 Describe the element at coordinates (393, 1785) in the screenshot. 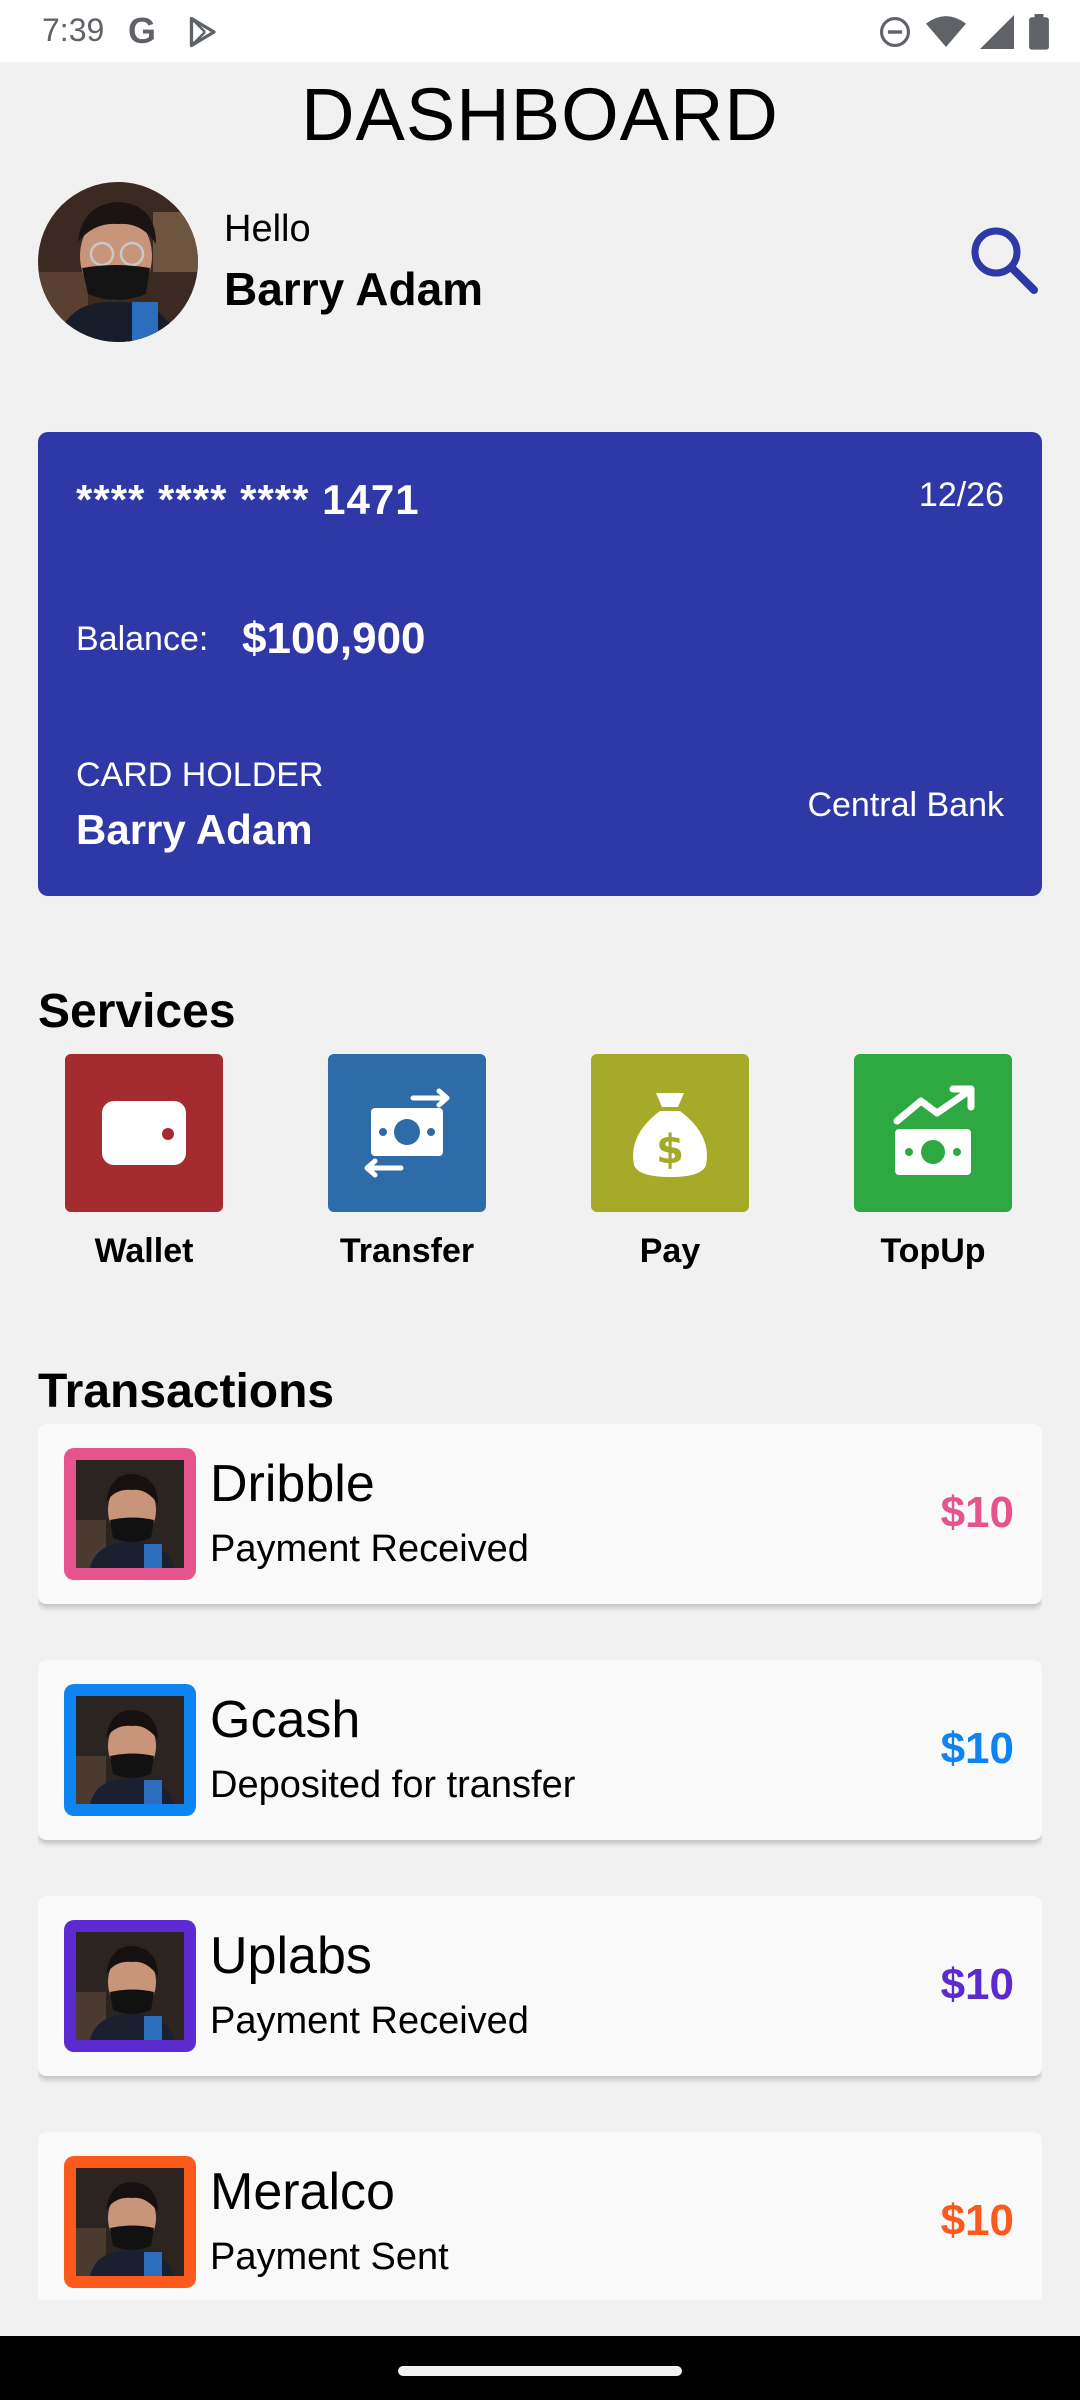

I see `transaction-description: Deposited for transfer` at that location.